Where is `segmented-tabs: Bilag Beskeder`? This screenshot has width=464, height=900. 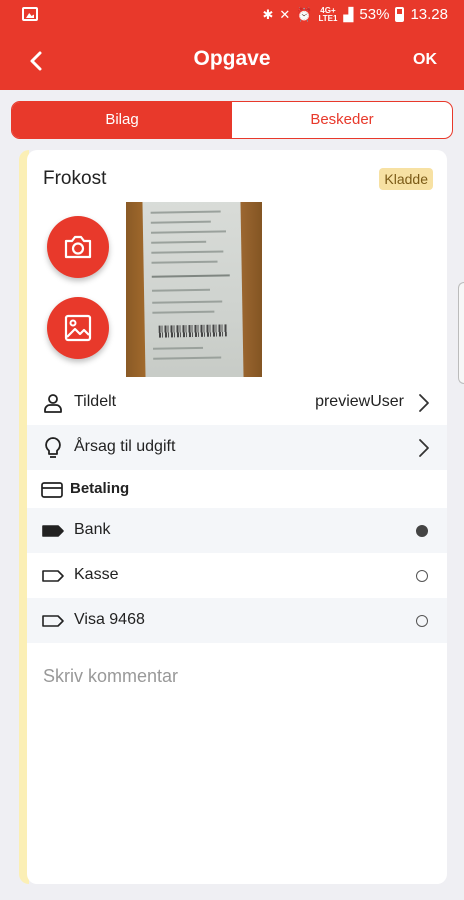 segmented-tabs: Bilag Beskeder is located at coordinates (232, 120).